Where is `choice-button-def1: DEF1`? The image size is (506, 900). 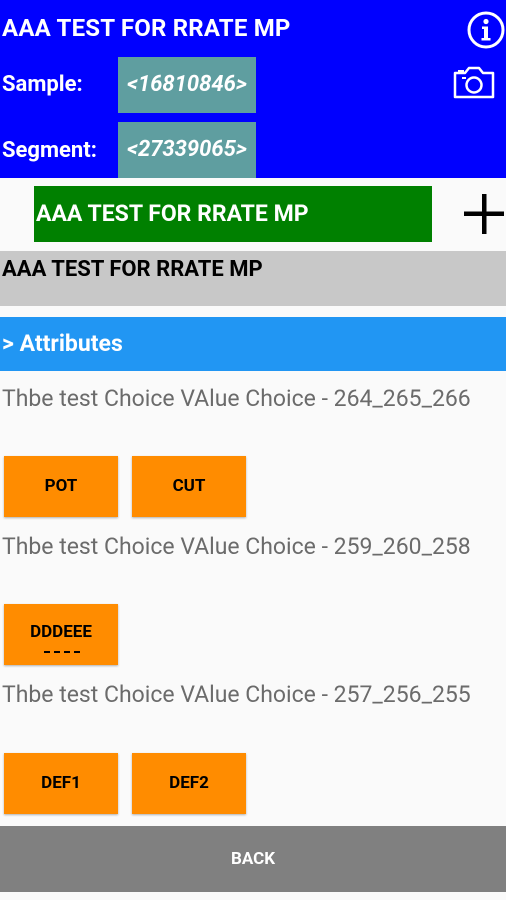
choice-button-def1: DEF1 is located at coordinates (61, 783).